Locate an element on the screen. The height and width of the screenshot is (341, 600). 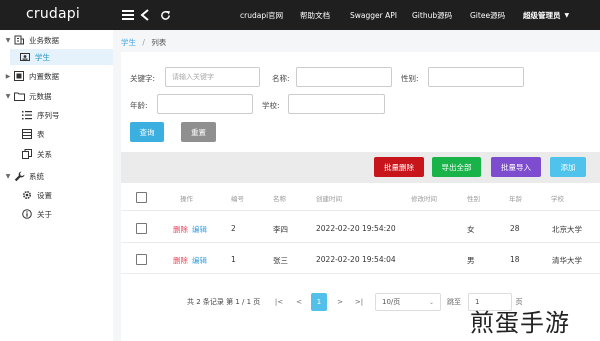
age-input is located at coordinates (205, 104).